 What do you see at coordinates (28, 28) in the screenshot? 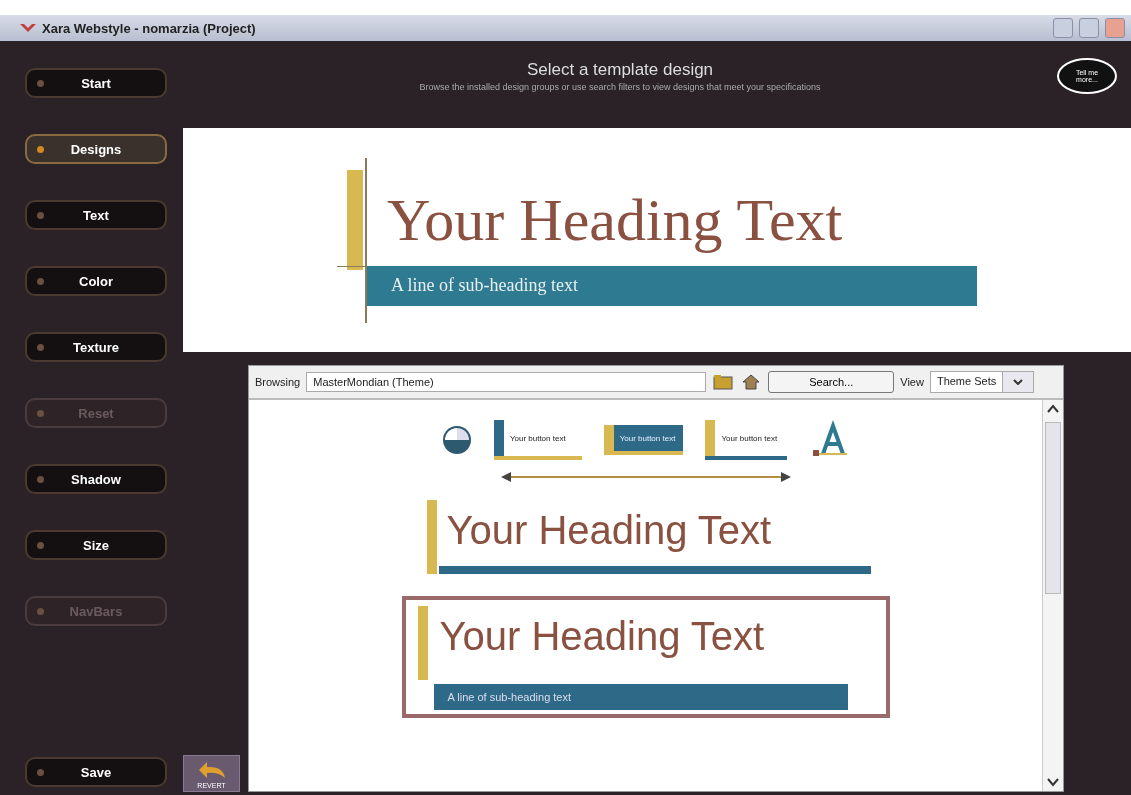
I see `app-icon` at bounding box center [28, 28].